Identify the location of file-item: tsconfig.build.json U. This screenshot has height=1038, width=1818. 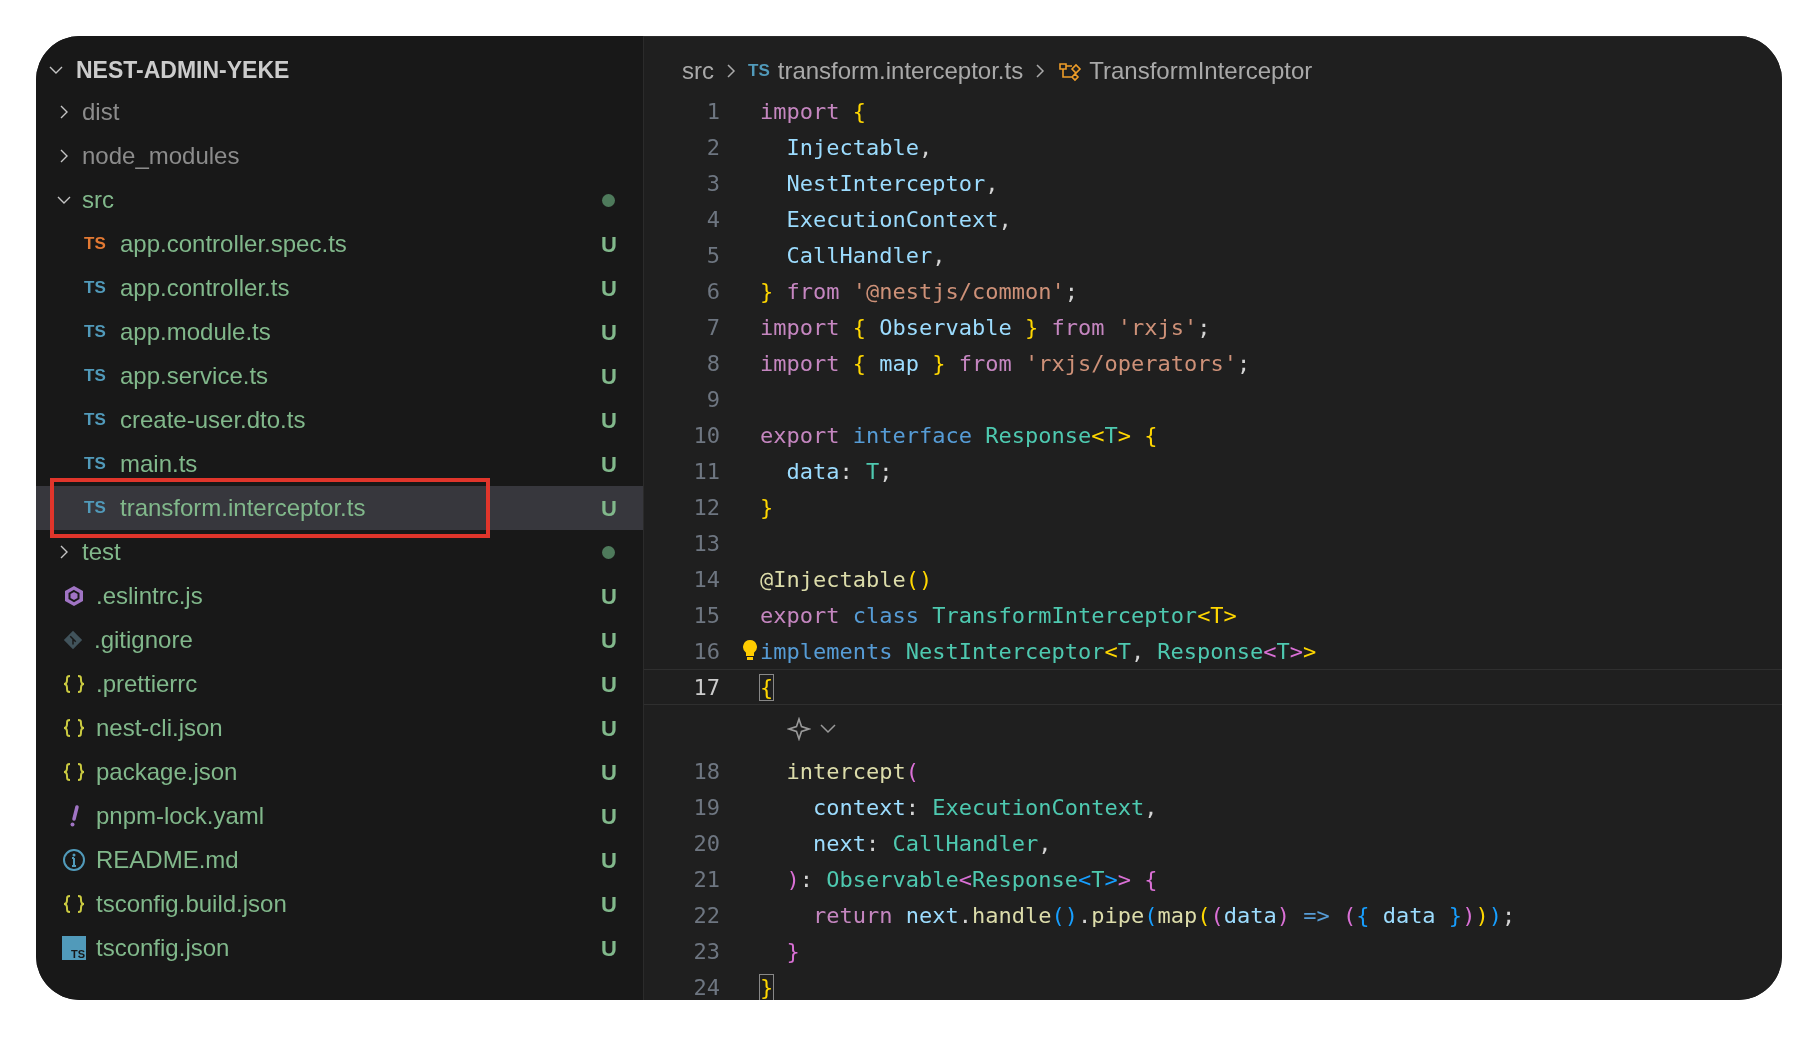
(339, 904).